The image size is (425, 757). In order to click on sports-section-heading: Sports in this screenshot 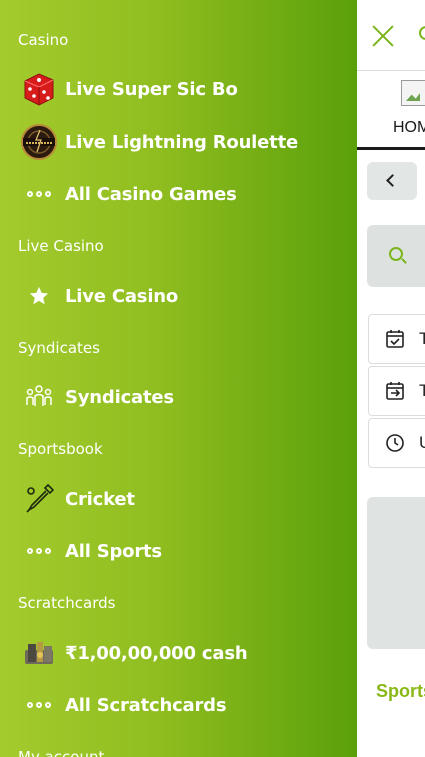, I will do `click(400, 691)`.